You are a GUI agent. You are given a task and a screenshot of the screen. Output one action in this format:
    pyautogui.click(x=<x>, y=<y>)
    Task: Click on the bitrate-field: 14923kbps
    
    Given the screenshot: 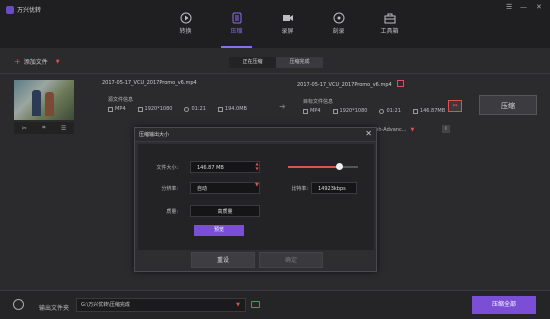 What is the action you would take?
    pyautogui.click(x=334, y=188)
    